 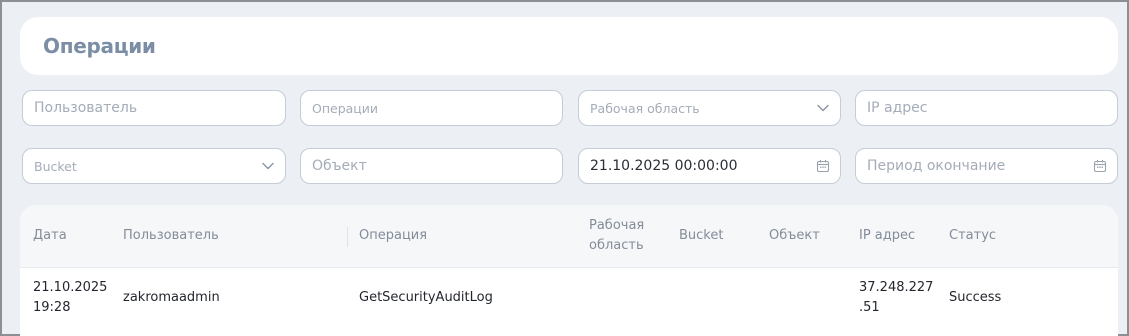 I want to click on object-filter-placeholder: Объект, so click(x=339, y=166).